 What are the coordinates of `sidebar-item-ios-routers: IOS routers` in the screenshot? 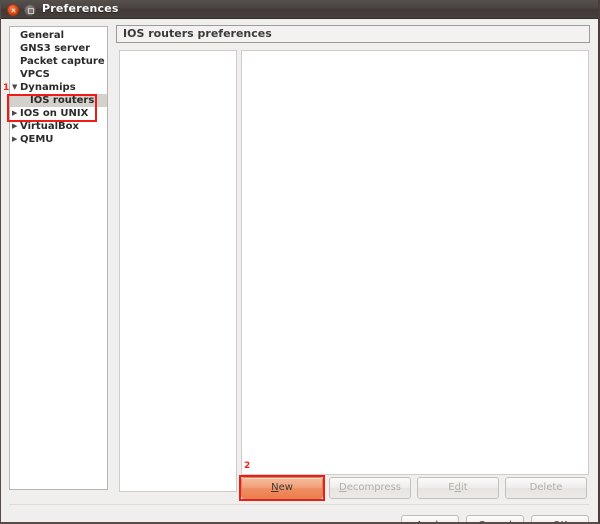 It's located at (58, 100).